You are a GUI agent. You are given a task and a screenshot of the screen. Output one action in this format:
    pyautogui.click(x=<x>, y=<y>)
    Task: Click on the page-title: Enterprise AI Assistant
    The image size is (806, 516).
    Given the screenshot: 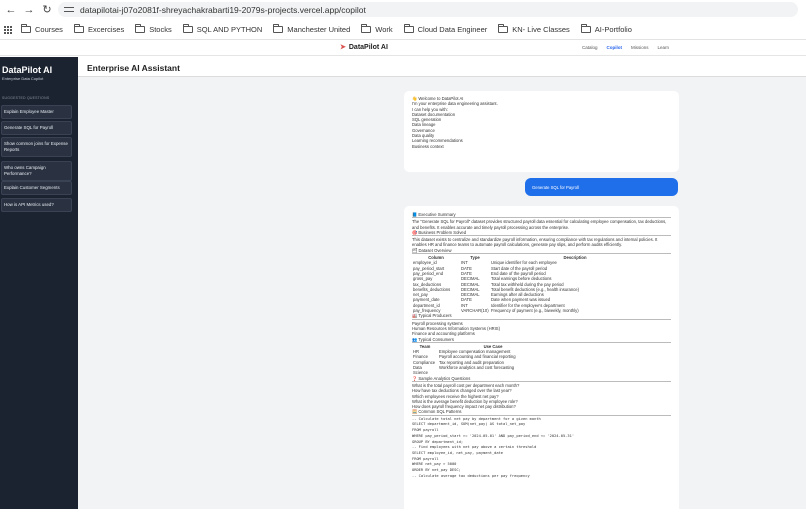 What is the action you would take?
    pyautogui.click(x=133, y=68)
    